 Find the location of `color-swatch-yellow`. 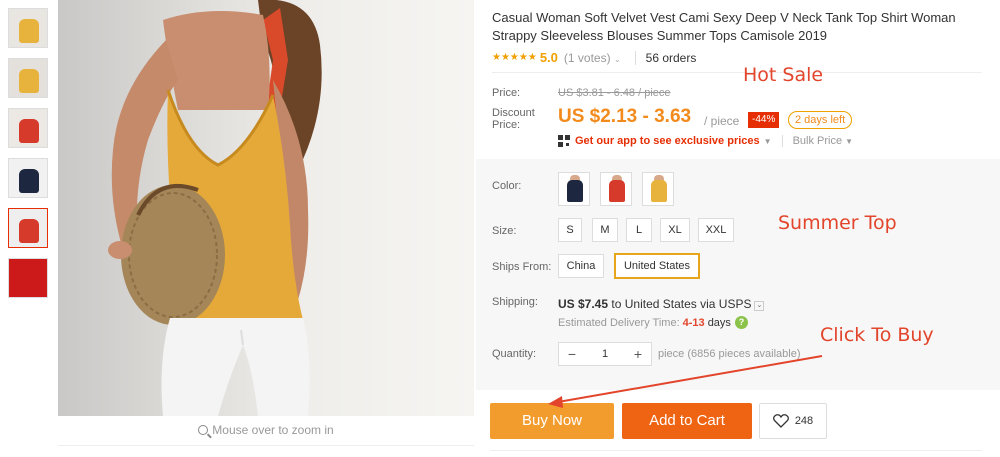

color-swatch-yellow is located at coordinates (658, 189).